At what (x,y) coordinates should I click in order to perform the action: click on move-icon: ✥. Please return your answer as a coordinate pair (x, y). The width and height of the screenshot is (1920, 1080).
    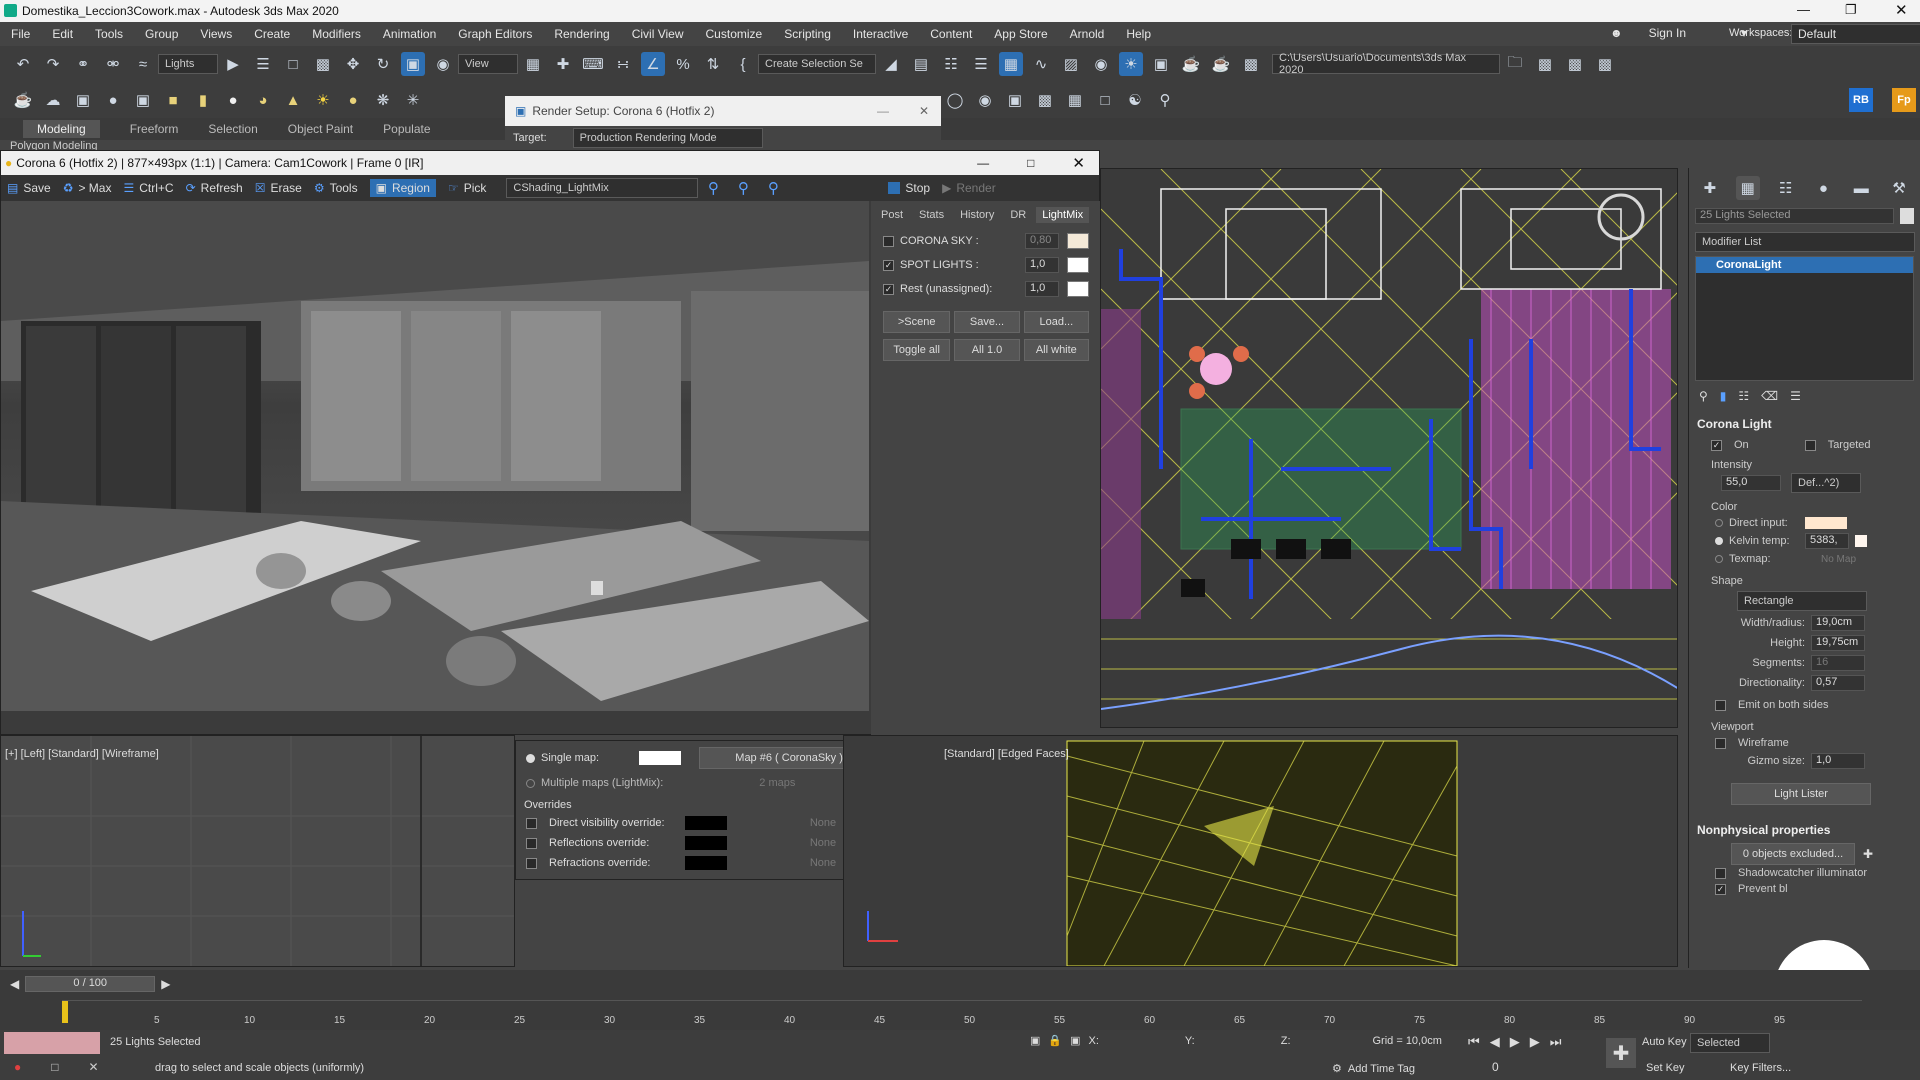
    Looking at the image, I should click on (353, 64).